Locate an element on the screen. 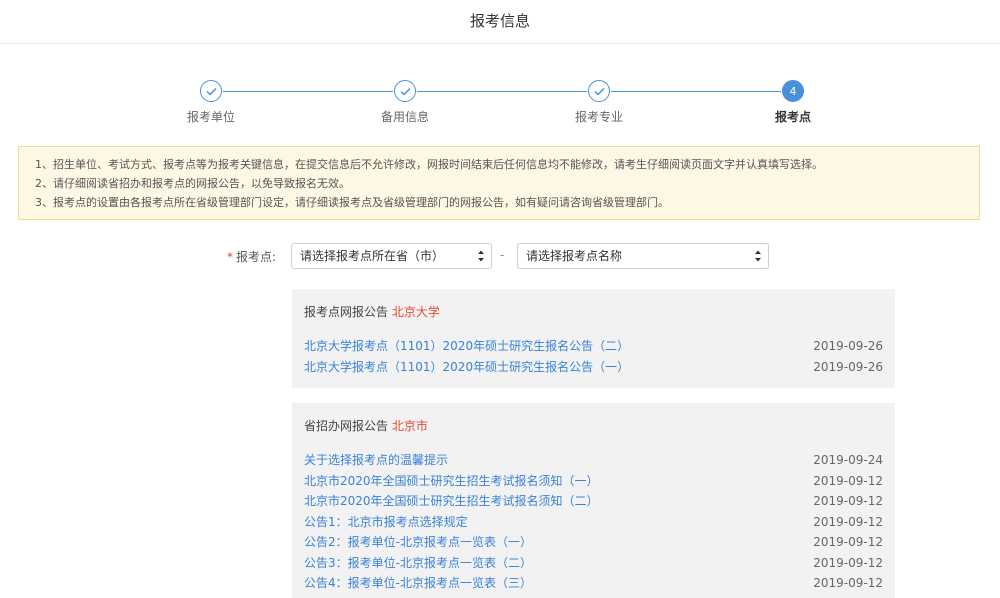  site-select-value: 请选择报考点名称 is located at coordinates (574, 256).